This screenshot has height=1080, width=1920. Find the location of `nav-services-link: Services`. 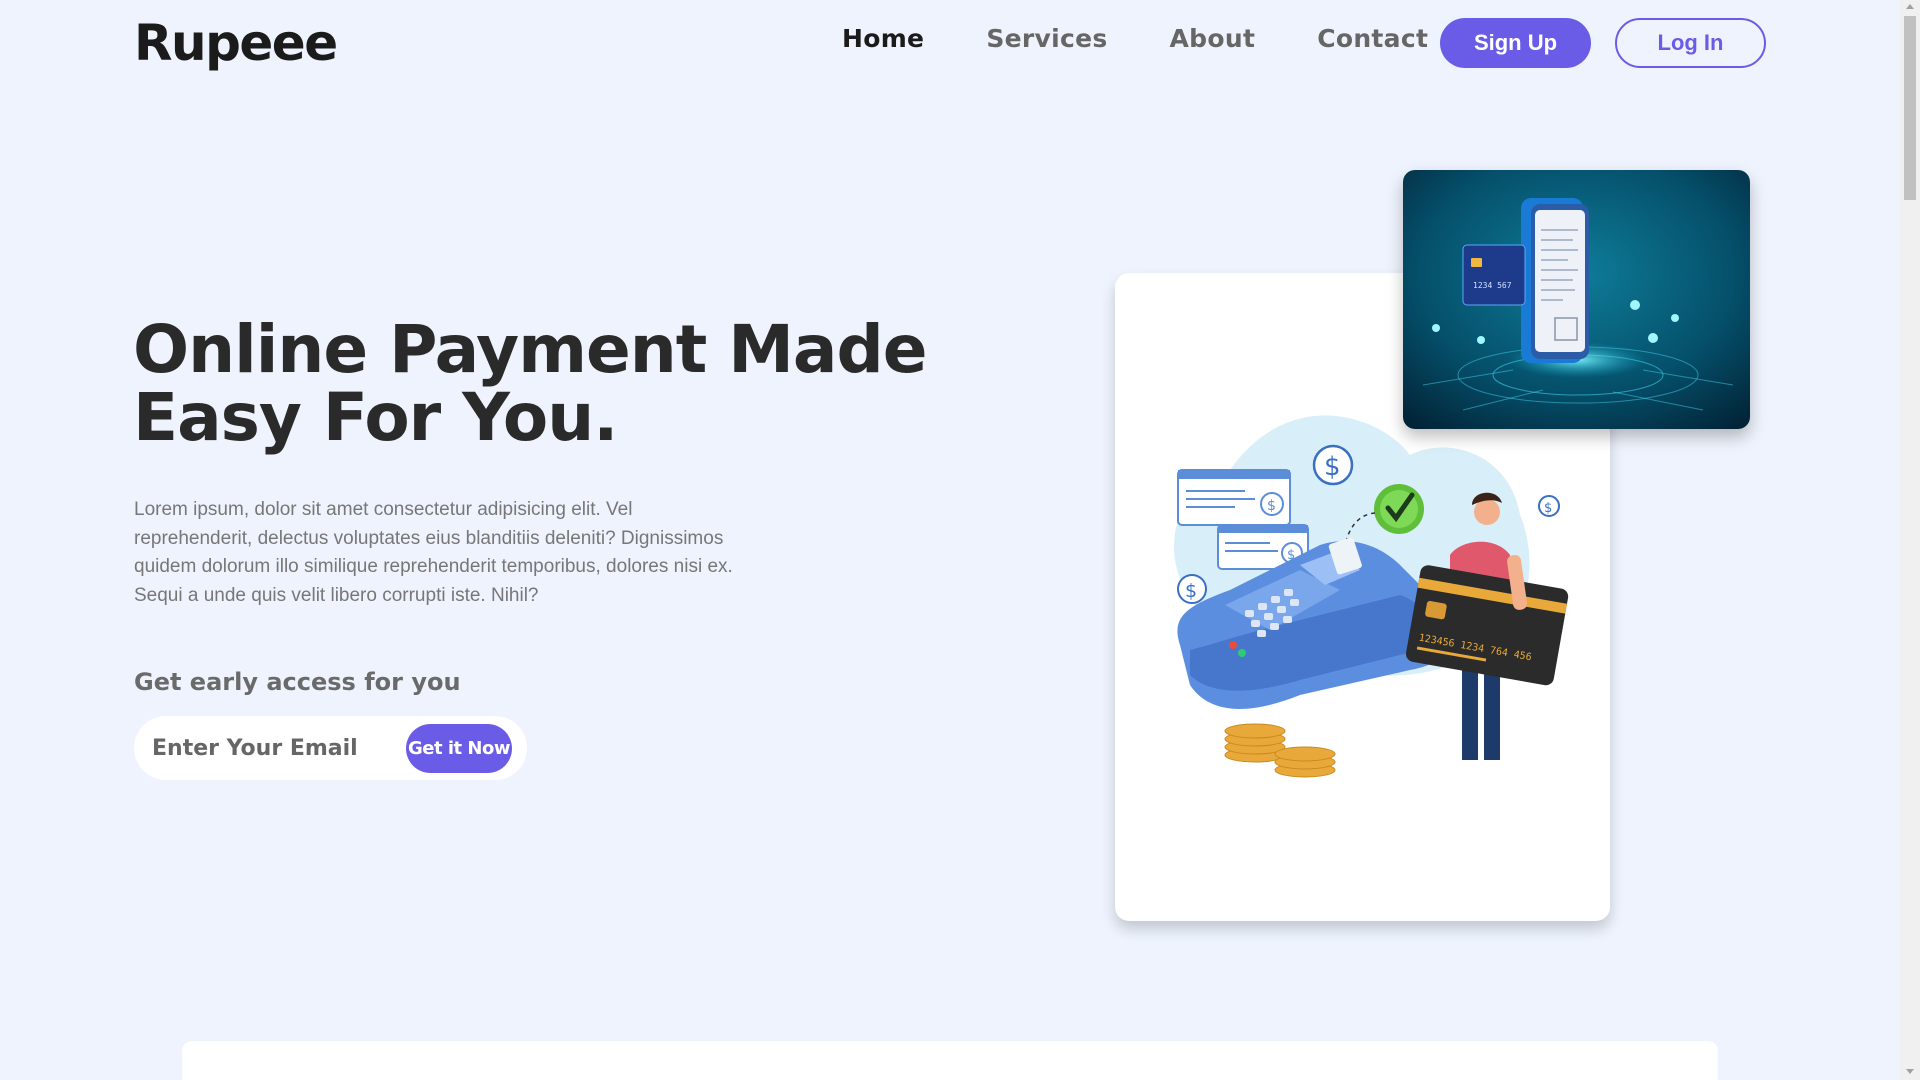

nav-services-link: Services is located at coordinates (1046, 38).